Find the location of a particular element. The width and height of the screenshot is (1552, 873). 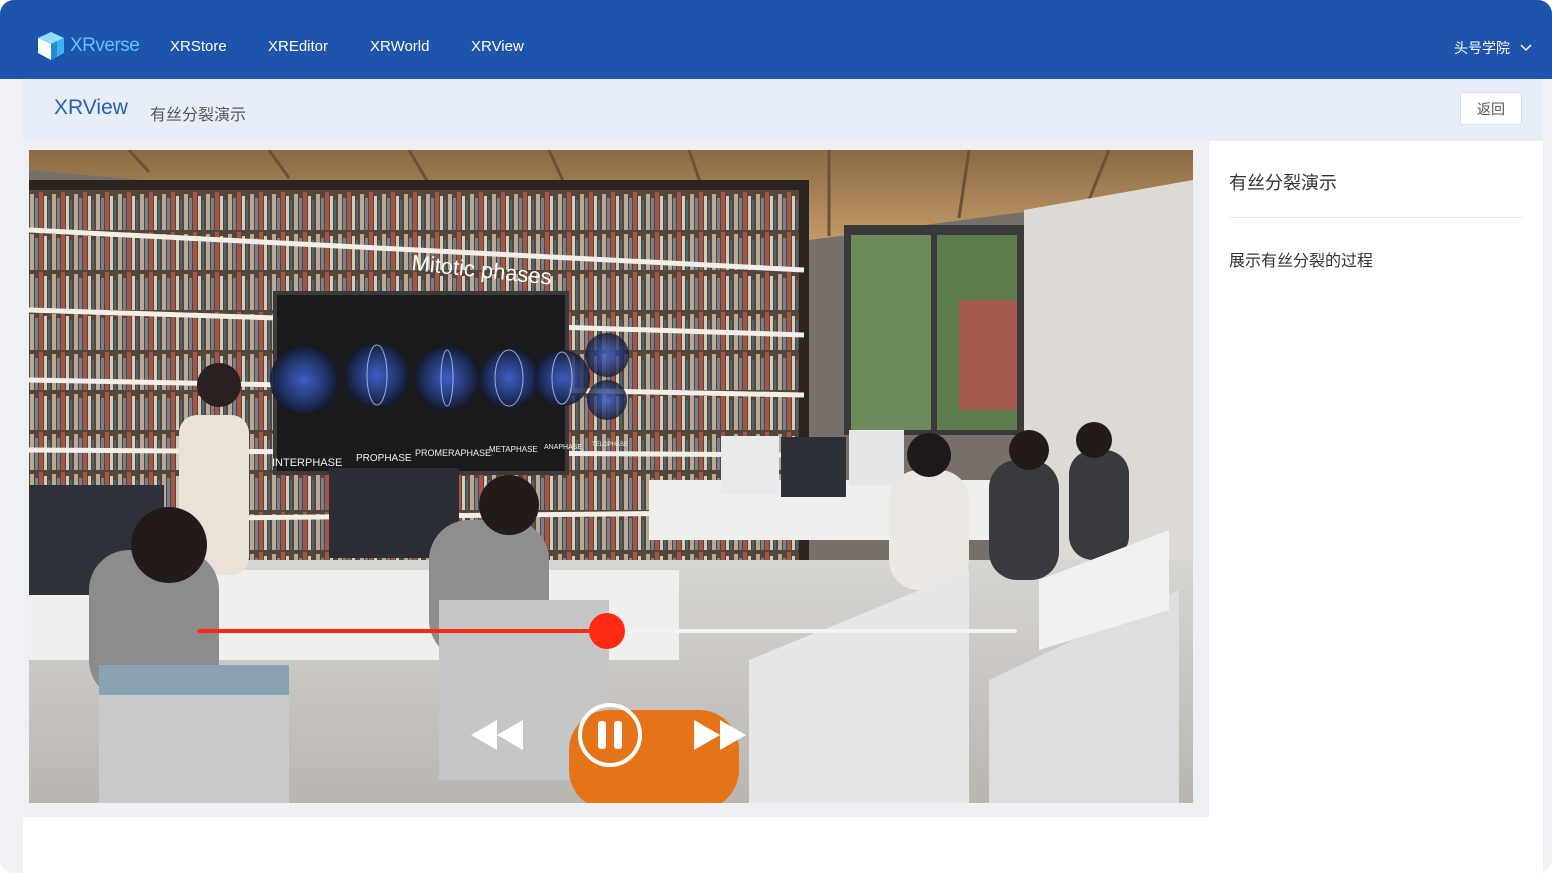

nav-item-xrstore: XRStore is located at coordinates (198, 46).